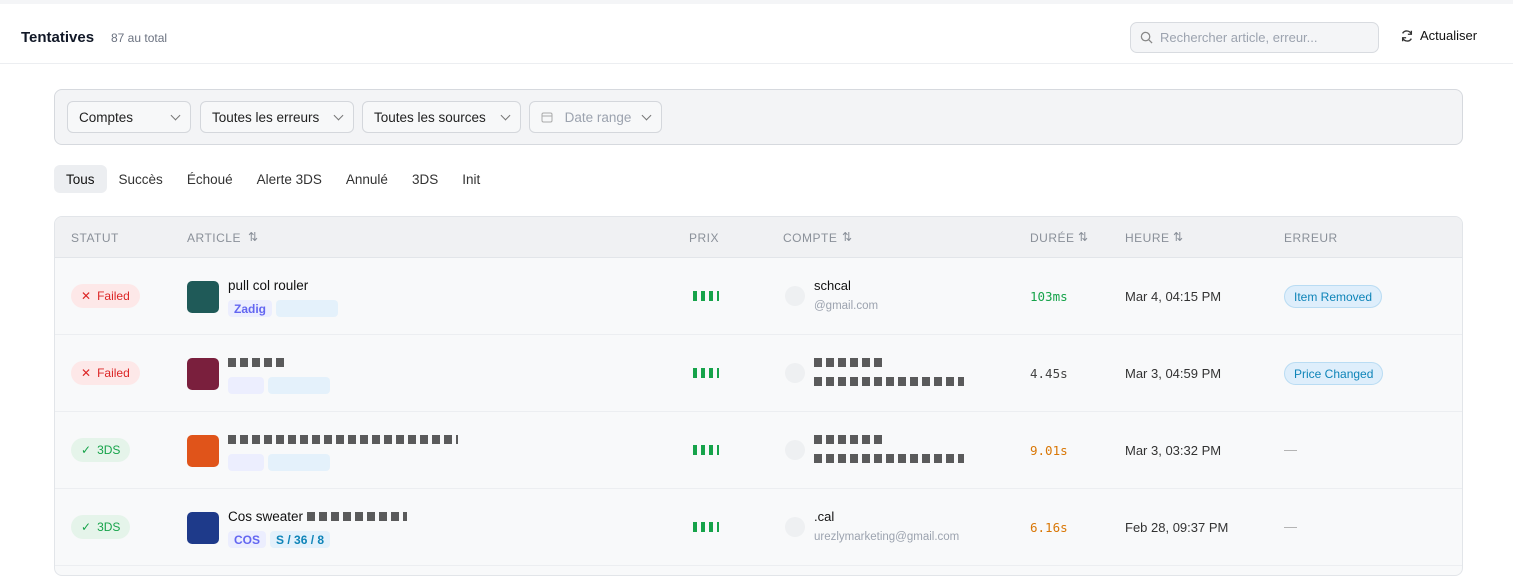 Image resolution: width=1513 pixels, height=576 pixels. What do you see at coordinates (80, 179) in the screenshot?
I see `tab-all: Tous` at bounding box center [80, 179].